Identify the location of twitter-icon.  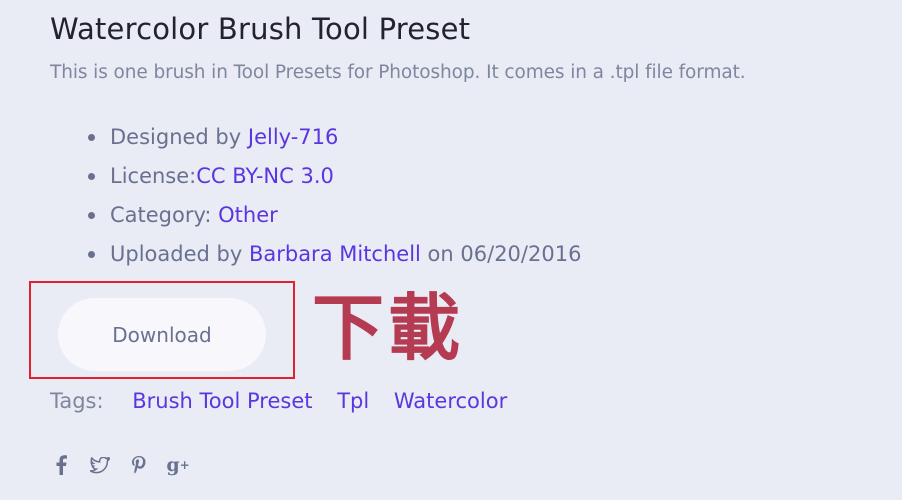
(100, 465).